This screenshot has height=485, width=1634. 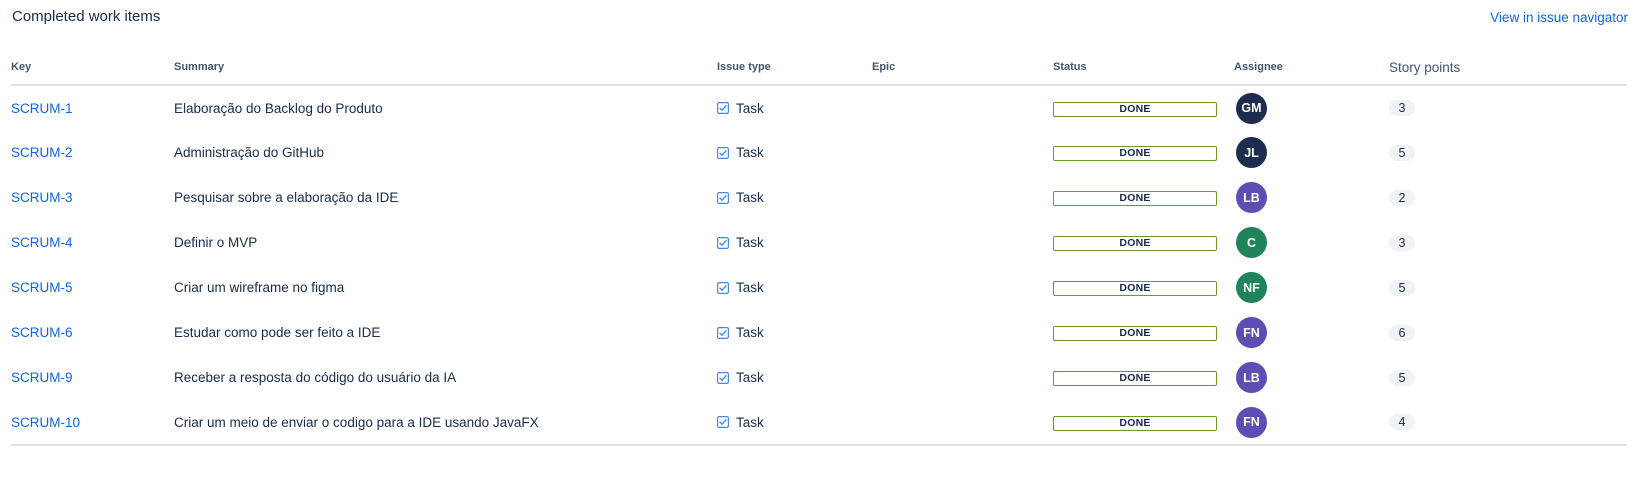 I want to click on story-points-badge: 6, so click(x=1402, y=332).